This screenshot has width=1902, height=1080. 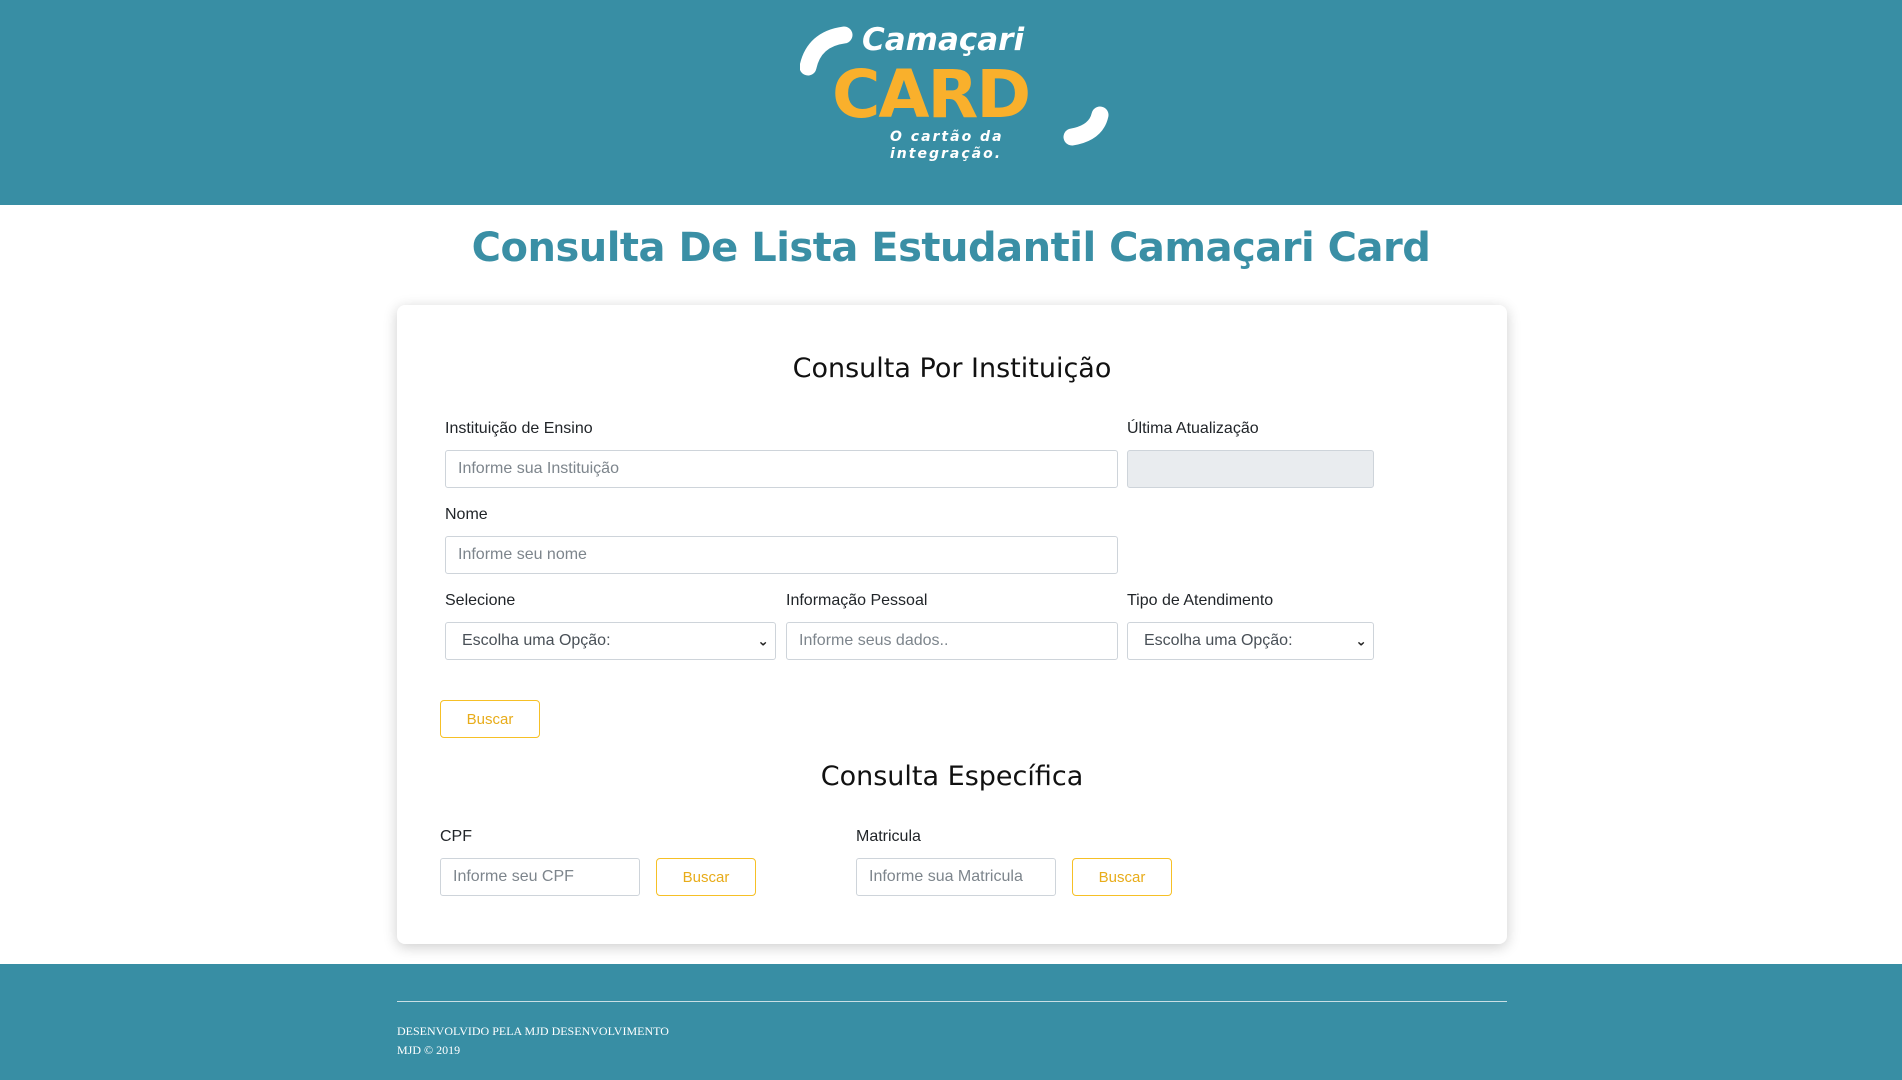 I want to click on specific-section-title: Consulta Específica, so click(x=952, y=776).